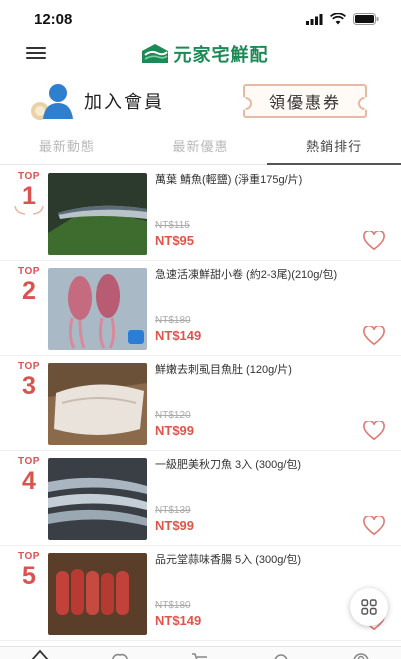 The width and height of the screenshot is (401, 659). What do you see at coordinates (29, 576) in the screenshot?
I see `rank-number: 5` at bounding box center [29, 576].